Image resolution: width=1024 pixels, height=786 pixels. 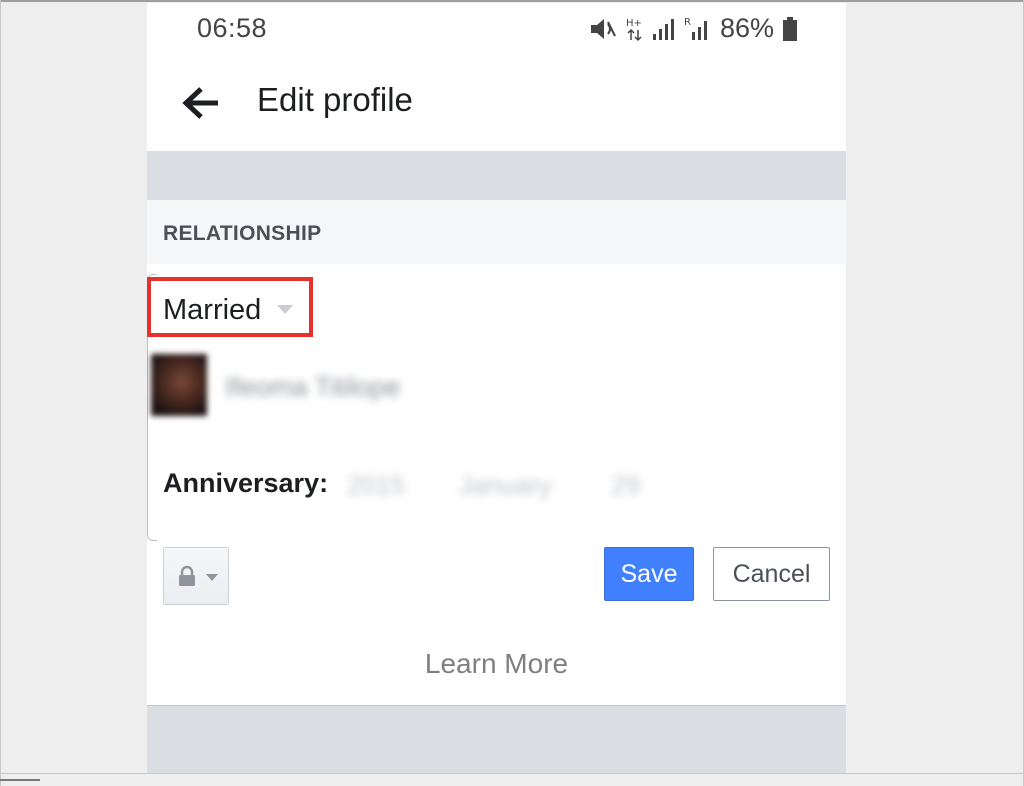 What do you see at coordinates (335, 99) in the screenshot?
I see `page-title: Edit profile` at bounding box center [335, 99].